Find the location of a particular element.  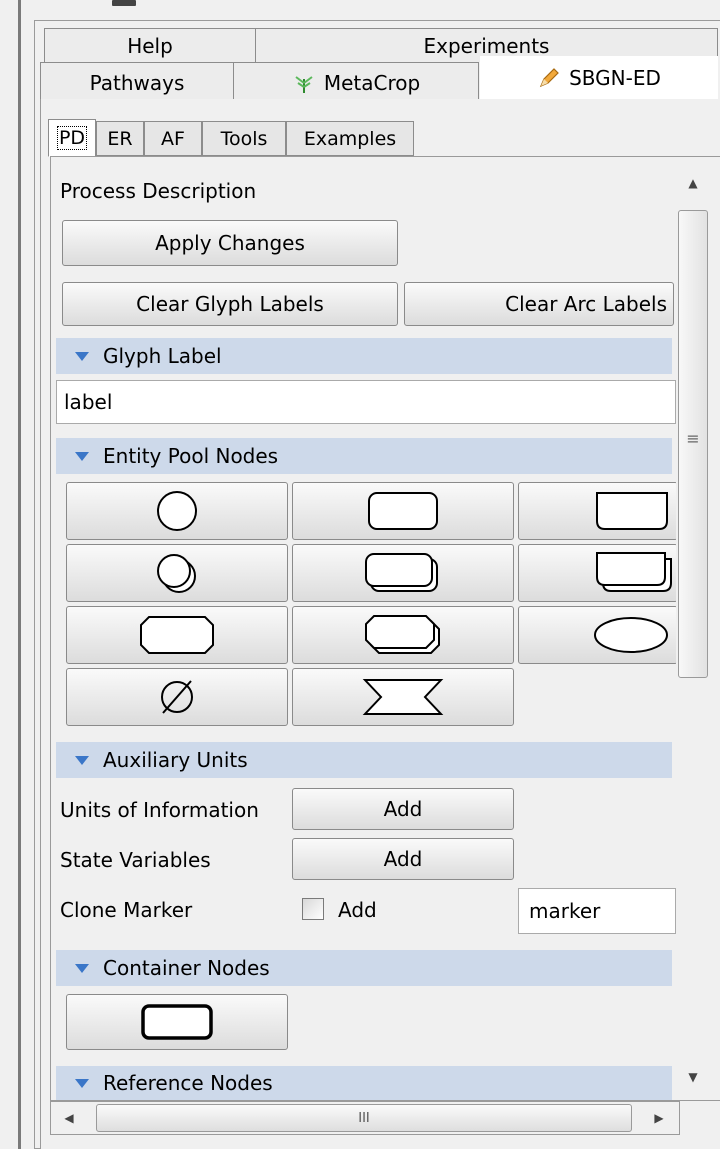

subtab-er-label: ER is located at coordinates (120, 138).